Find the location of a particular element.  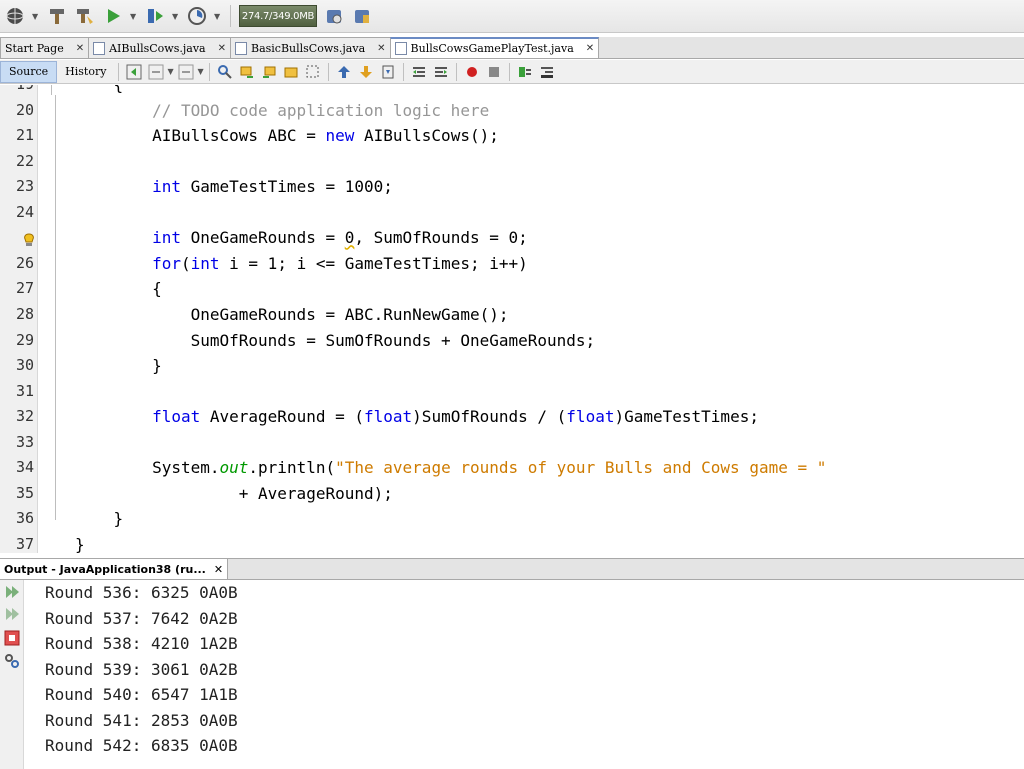

code-token: System. is located at coordinates (147, 468).